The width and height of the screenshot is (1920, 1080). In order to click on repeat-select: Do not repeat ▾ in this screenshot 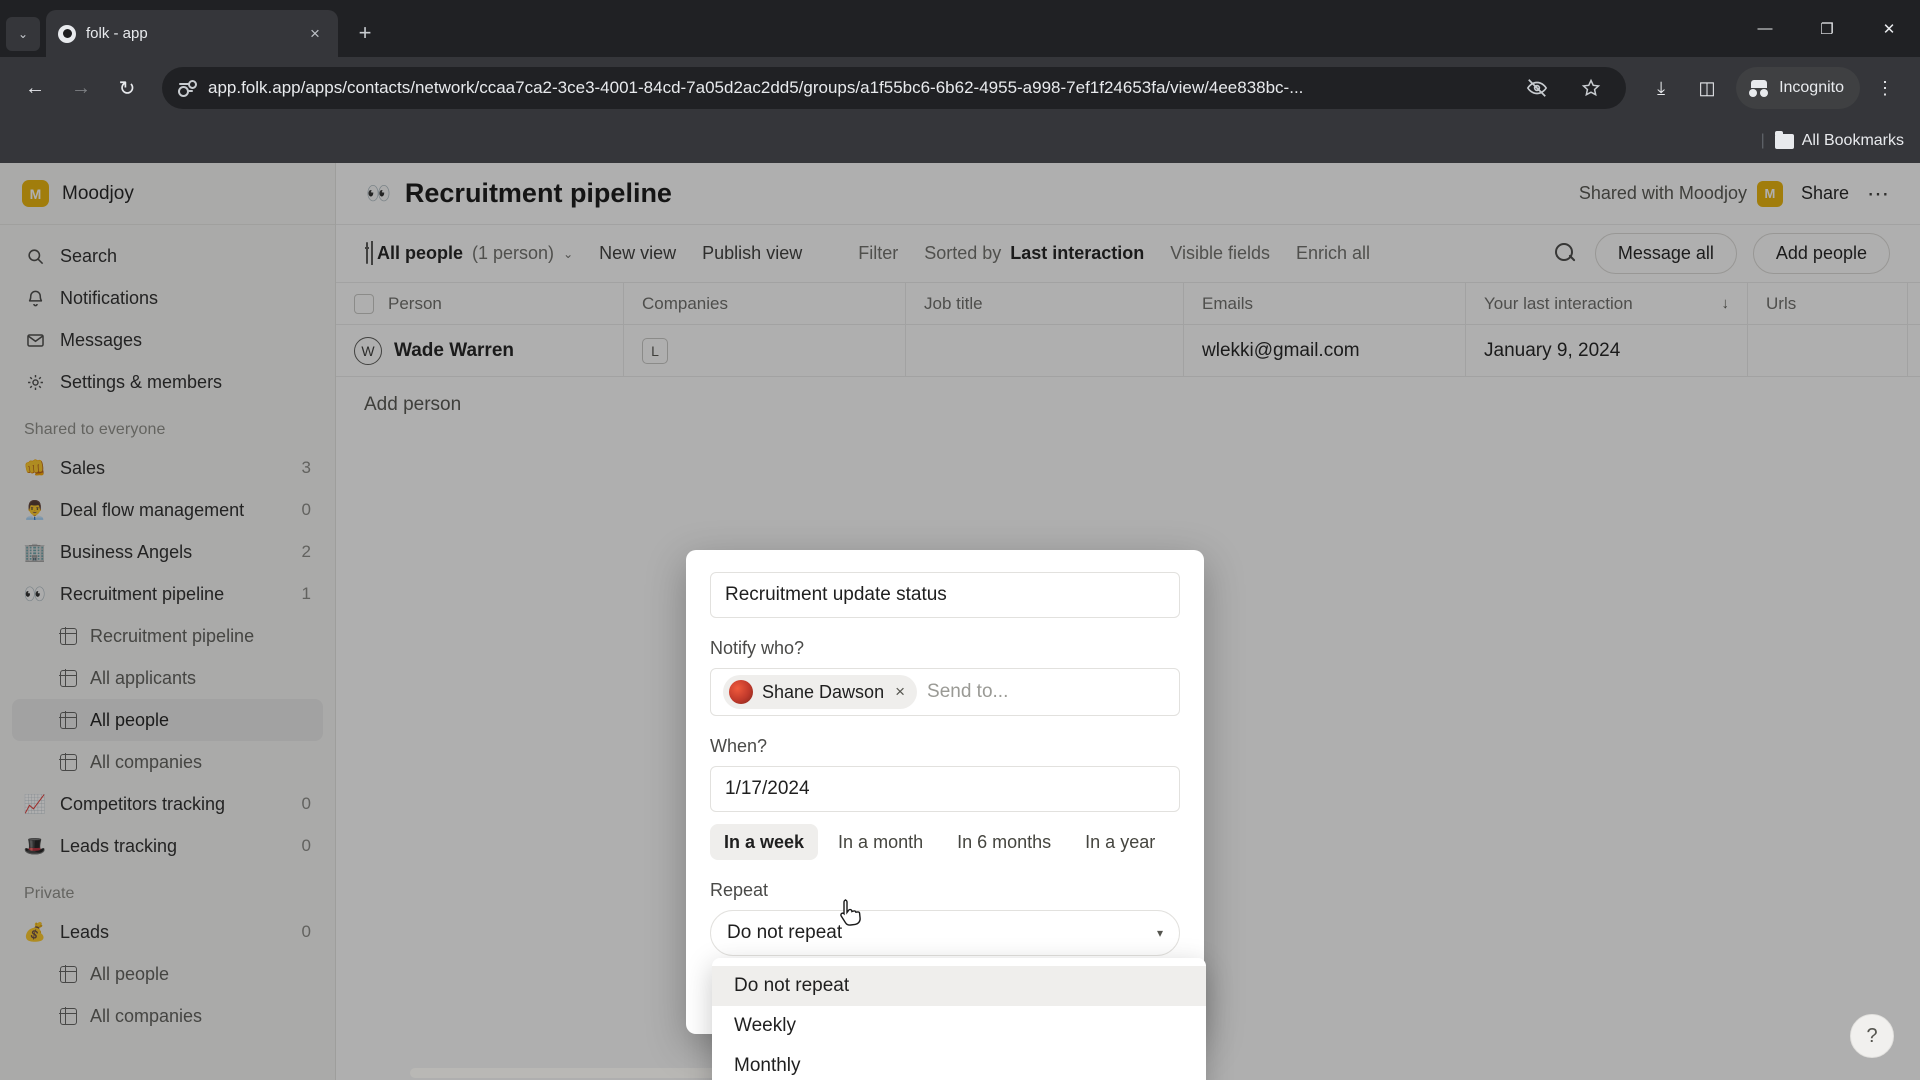, I will do `click(945, 933)`.